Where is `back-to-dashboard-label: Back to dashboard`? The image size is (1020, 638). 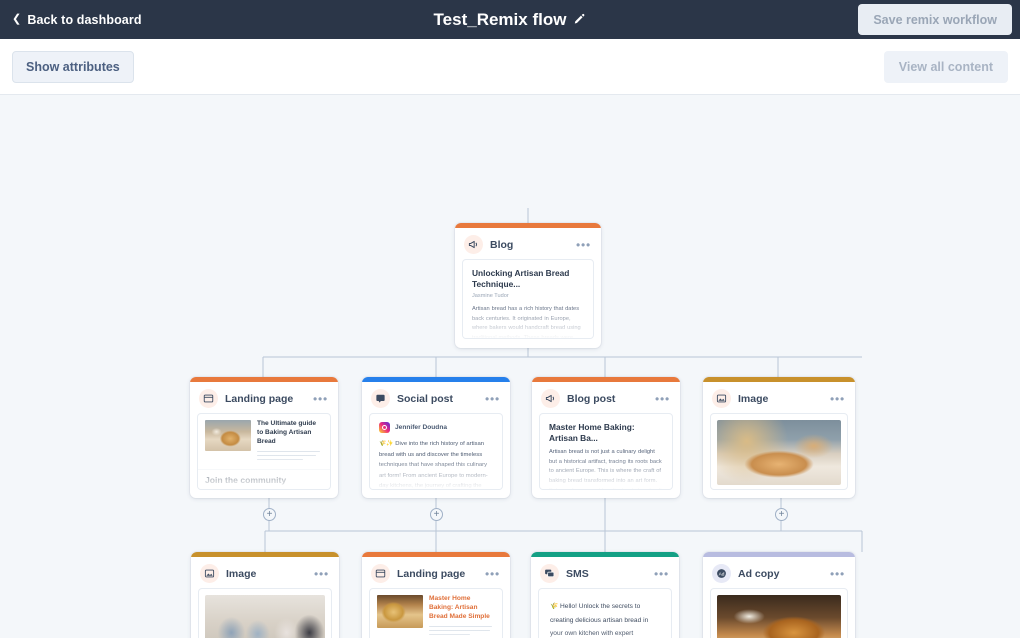
back-to-dashboard-label: Back to dashboard is located at coordinates (84, 19).